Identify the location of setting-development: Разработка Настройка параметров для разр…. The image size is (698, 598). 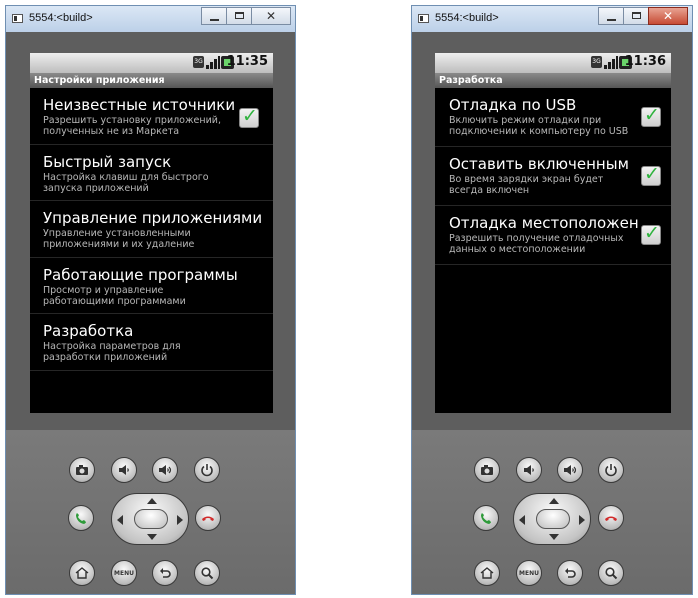
(151, 342).